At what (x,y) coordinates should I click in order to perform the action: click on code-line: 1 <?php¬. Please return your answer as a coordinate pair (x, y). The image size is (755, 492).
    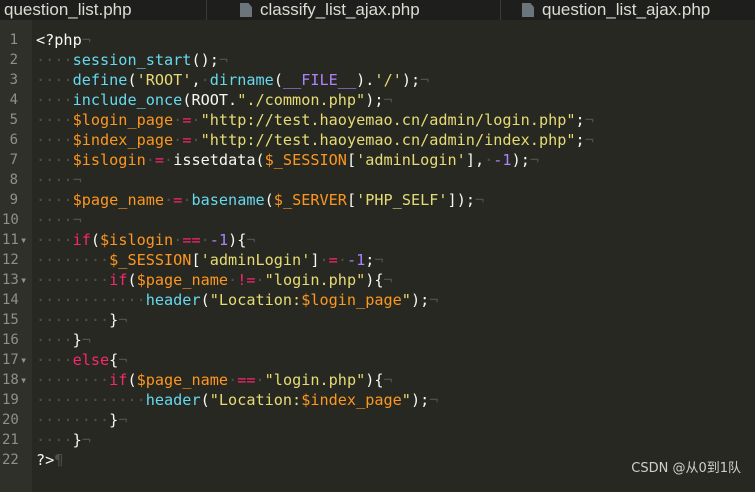
    Looking at the image, I should click on (377, 40).